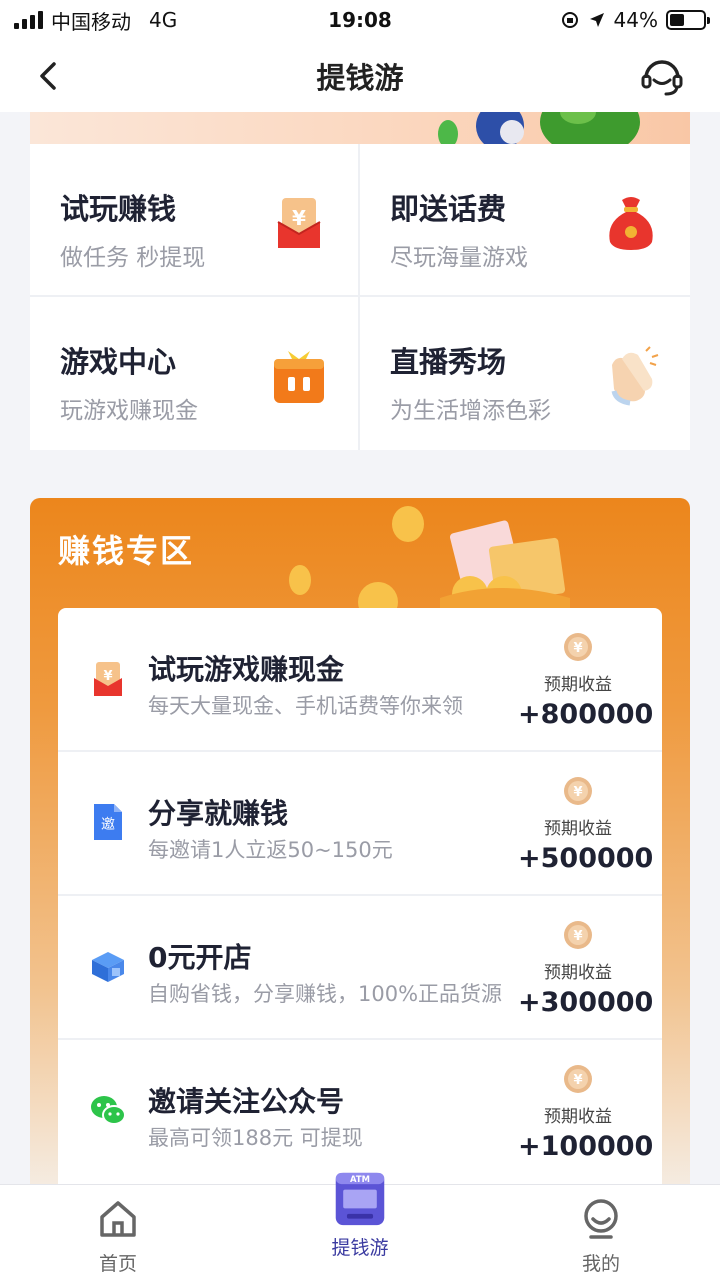 Image resolution: width=720 pixels, height=1280 pixels. What do you see at coordinates (360, 680) in the screenshot?
I see `earn-item-try-game: ¥ 试玩游戏赚现金 每天大量现金、手机话费等你来领 ¥ 预期收益 +800000` at bounding box center [360, 680].